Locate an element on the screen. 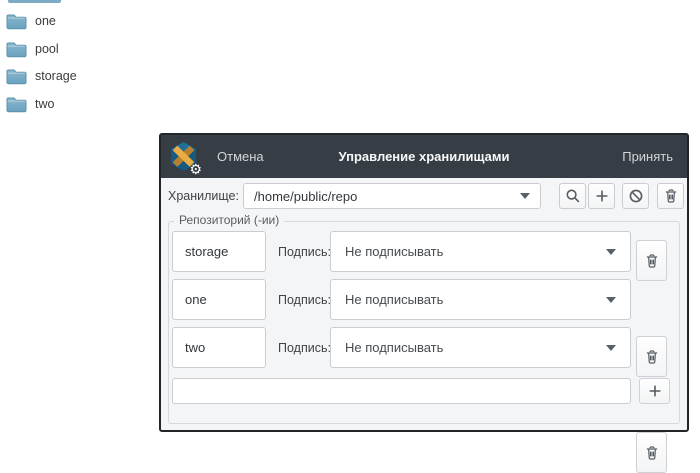 The width and height of the screenshot is (700, 473). repo-row-storage: Подпись: Не подписывать is located at coordinates (424, 256).